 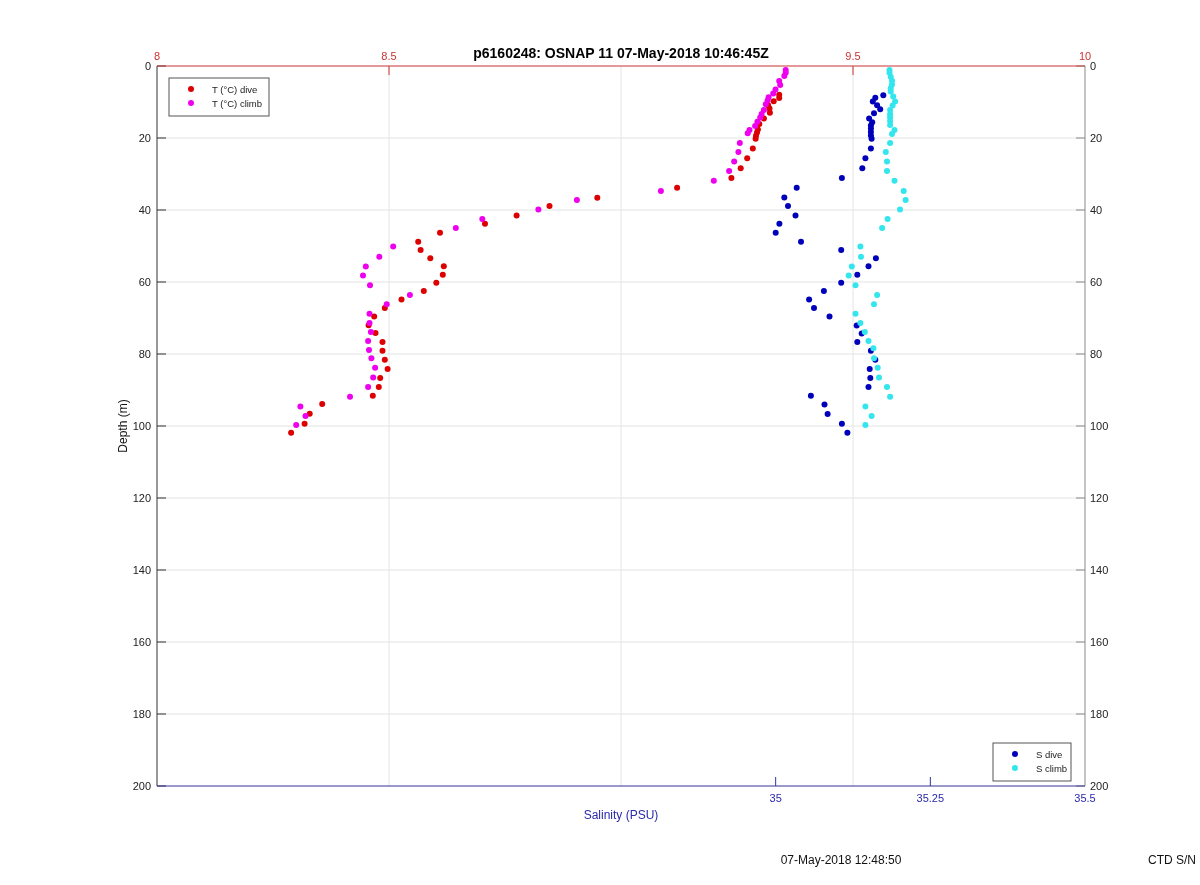 I want to click on tick-label: 9.5, so click(x=853, y=56).